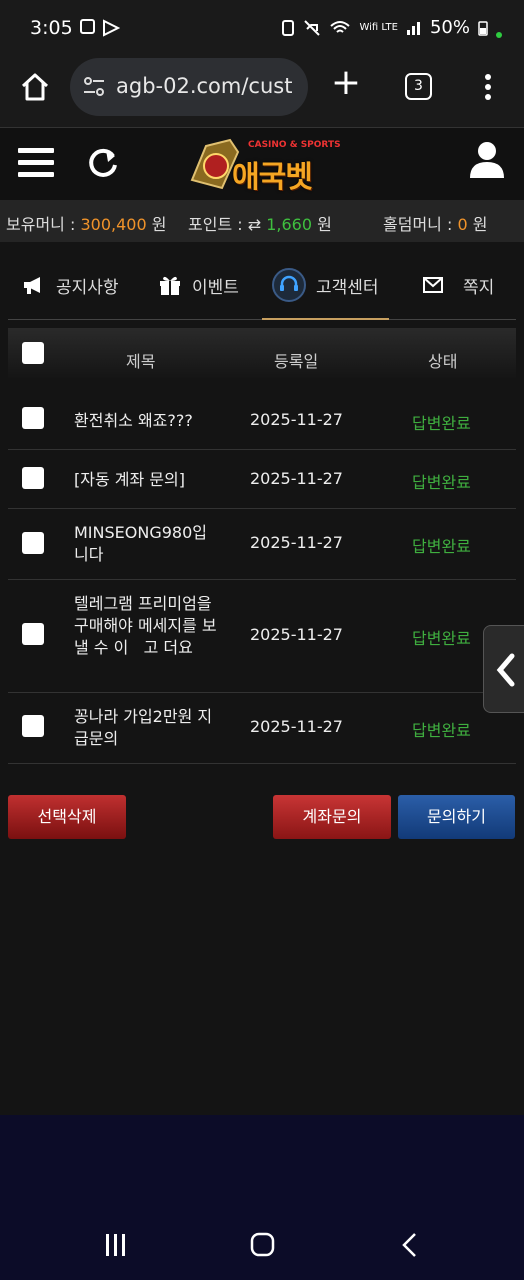  I want to click on url-text: agb-02.com/cust, so click(204, 86).